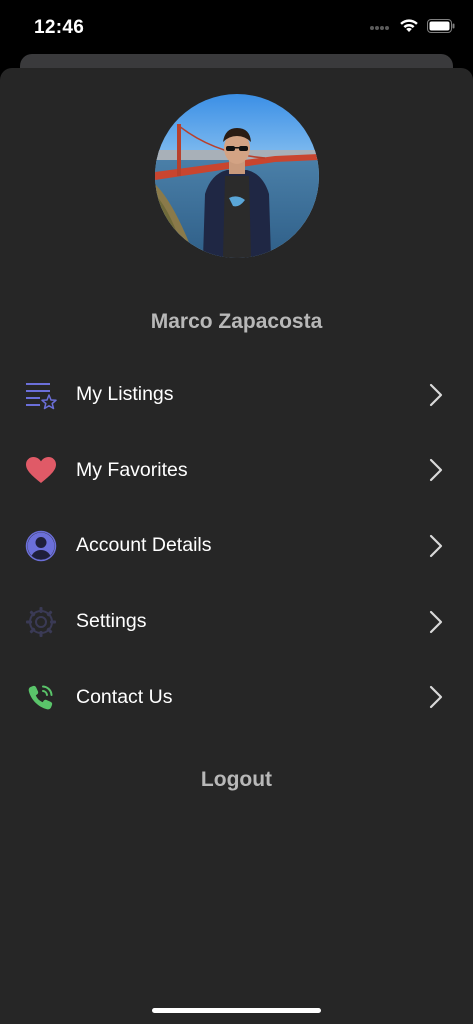 This screenshot has height=1024, width=473. What do you see at coordinates (441, 28) in the screenshot?
I see `battery-icon` at bounding box center [441, 28].